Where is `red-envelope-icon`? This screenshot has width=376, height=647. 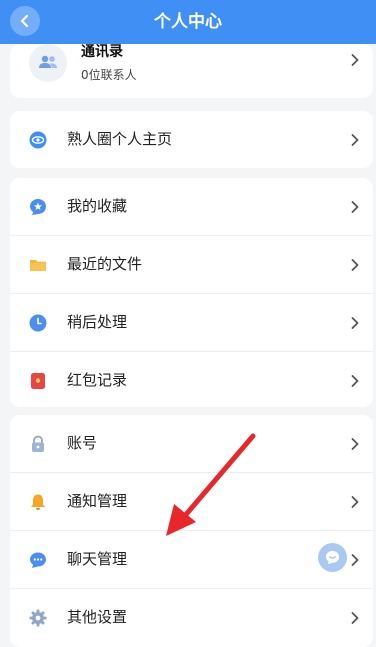 red-envelope-icon is located at coordinates (38, 381).